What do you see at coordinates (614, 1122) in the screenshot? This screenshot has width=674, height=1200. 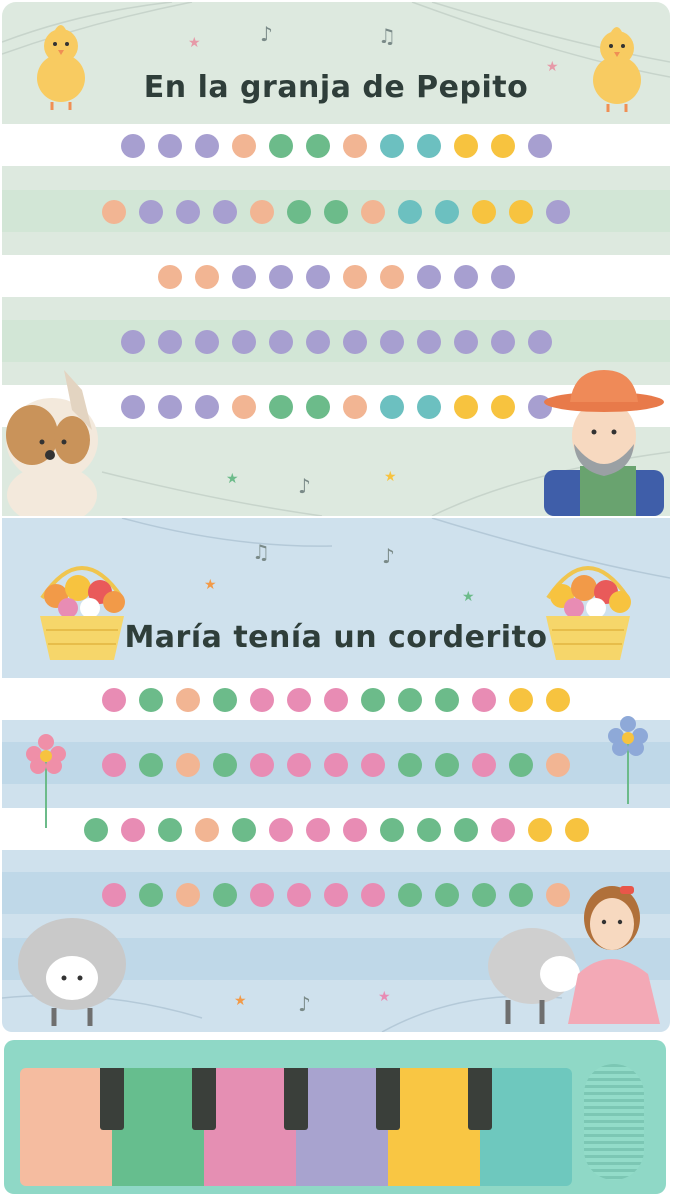 I see `speaker-grille` at bounding box center [614, 1122].